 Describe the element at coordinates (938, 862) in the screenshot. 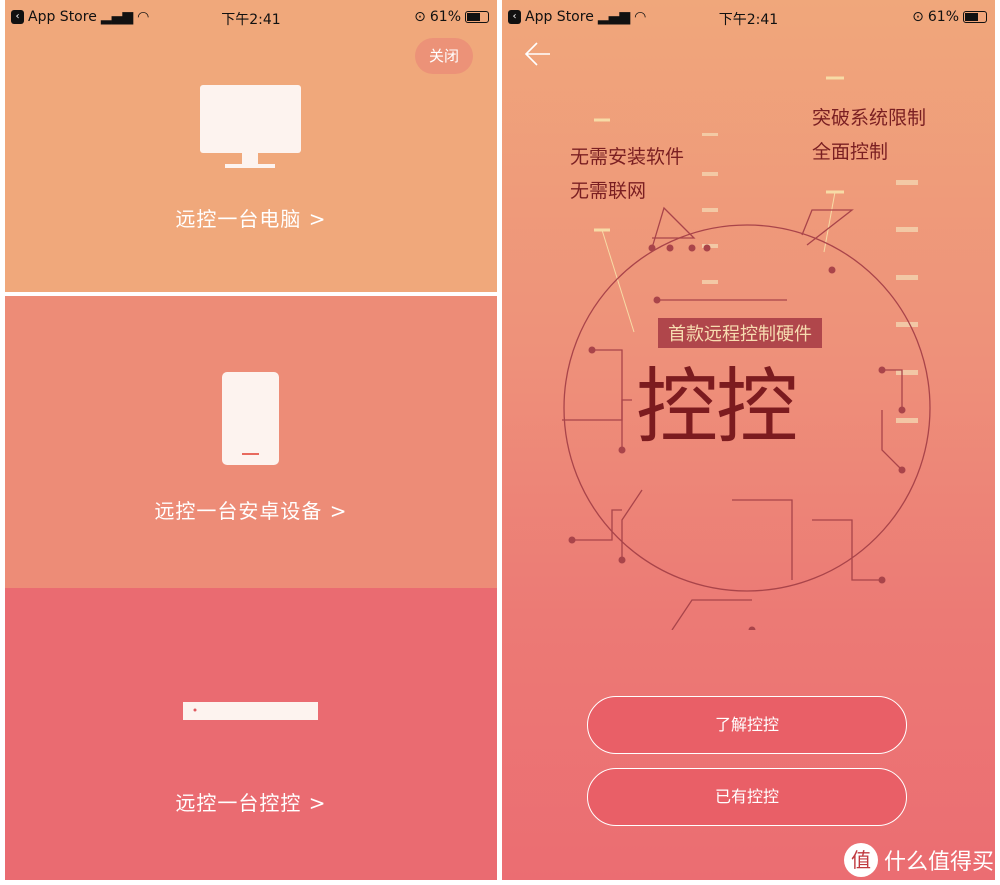

I see `watermark-text: 什么值得买` at that location.